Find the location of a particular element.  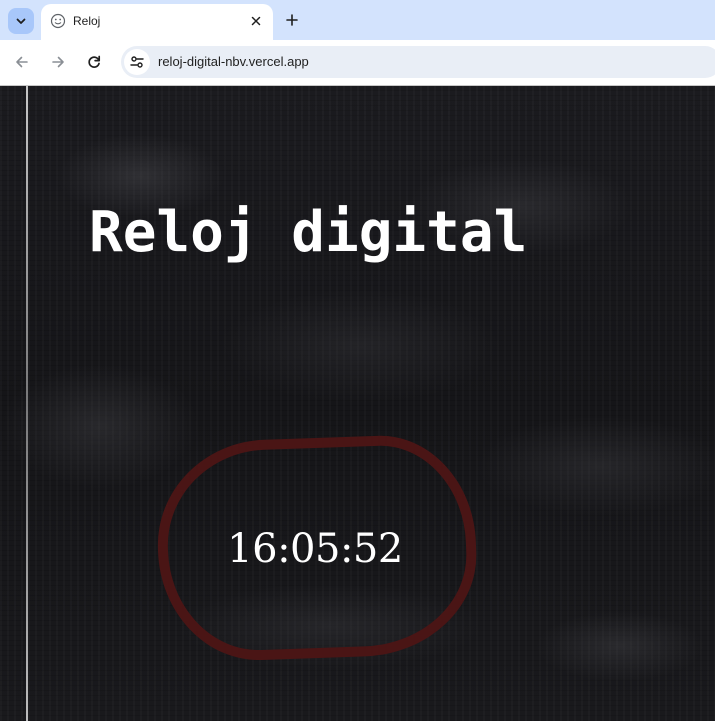

url-text: reloj-digital-nbv.vercel.app is located at coordinates (233, 61).